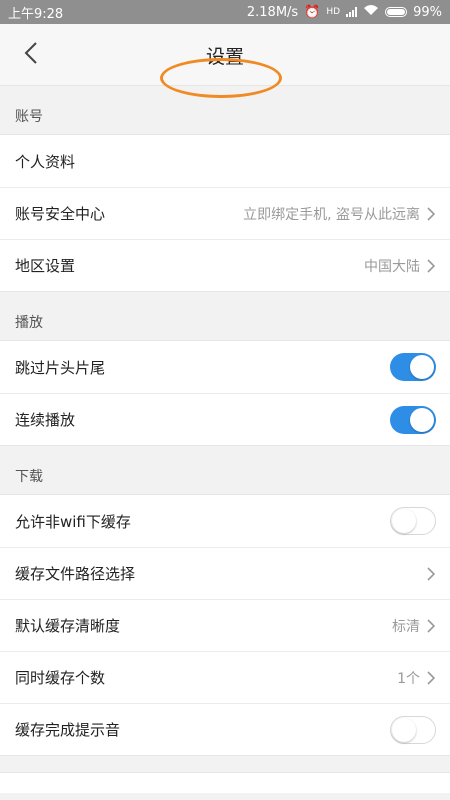  I want to click on non-wifi-cache-toggle, so click(413, 521).